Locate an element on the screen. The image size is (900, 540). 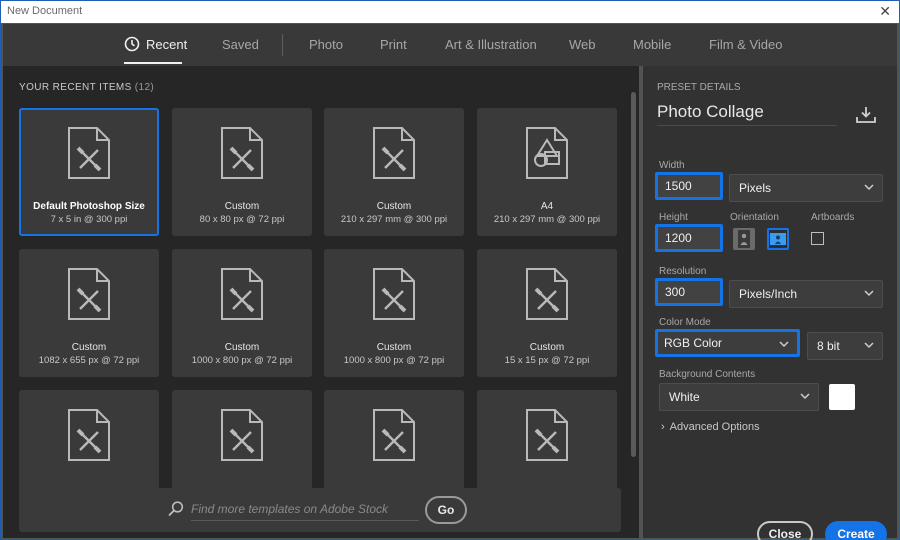
tab-recent: Recent is located at coordinates (166, 44).